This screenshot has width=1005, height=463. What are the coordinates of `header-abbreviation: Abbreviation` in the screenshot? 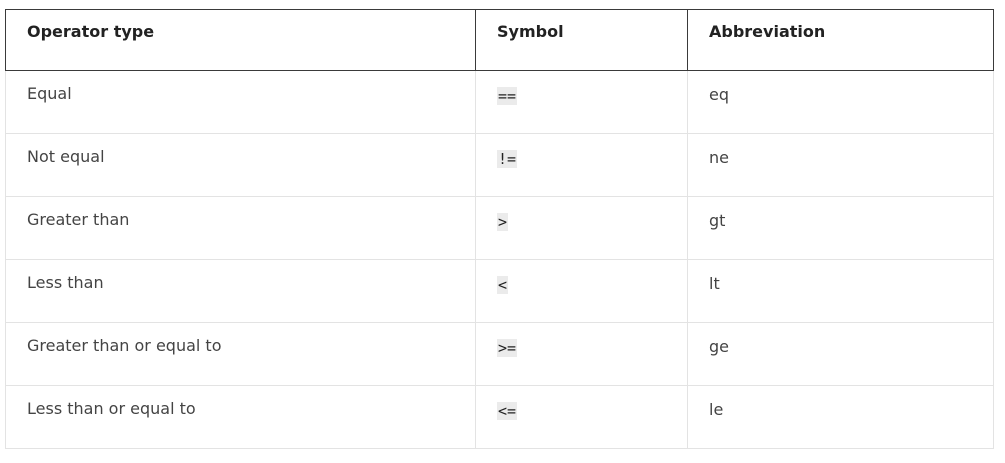 It's located at (840, 40).